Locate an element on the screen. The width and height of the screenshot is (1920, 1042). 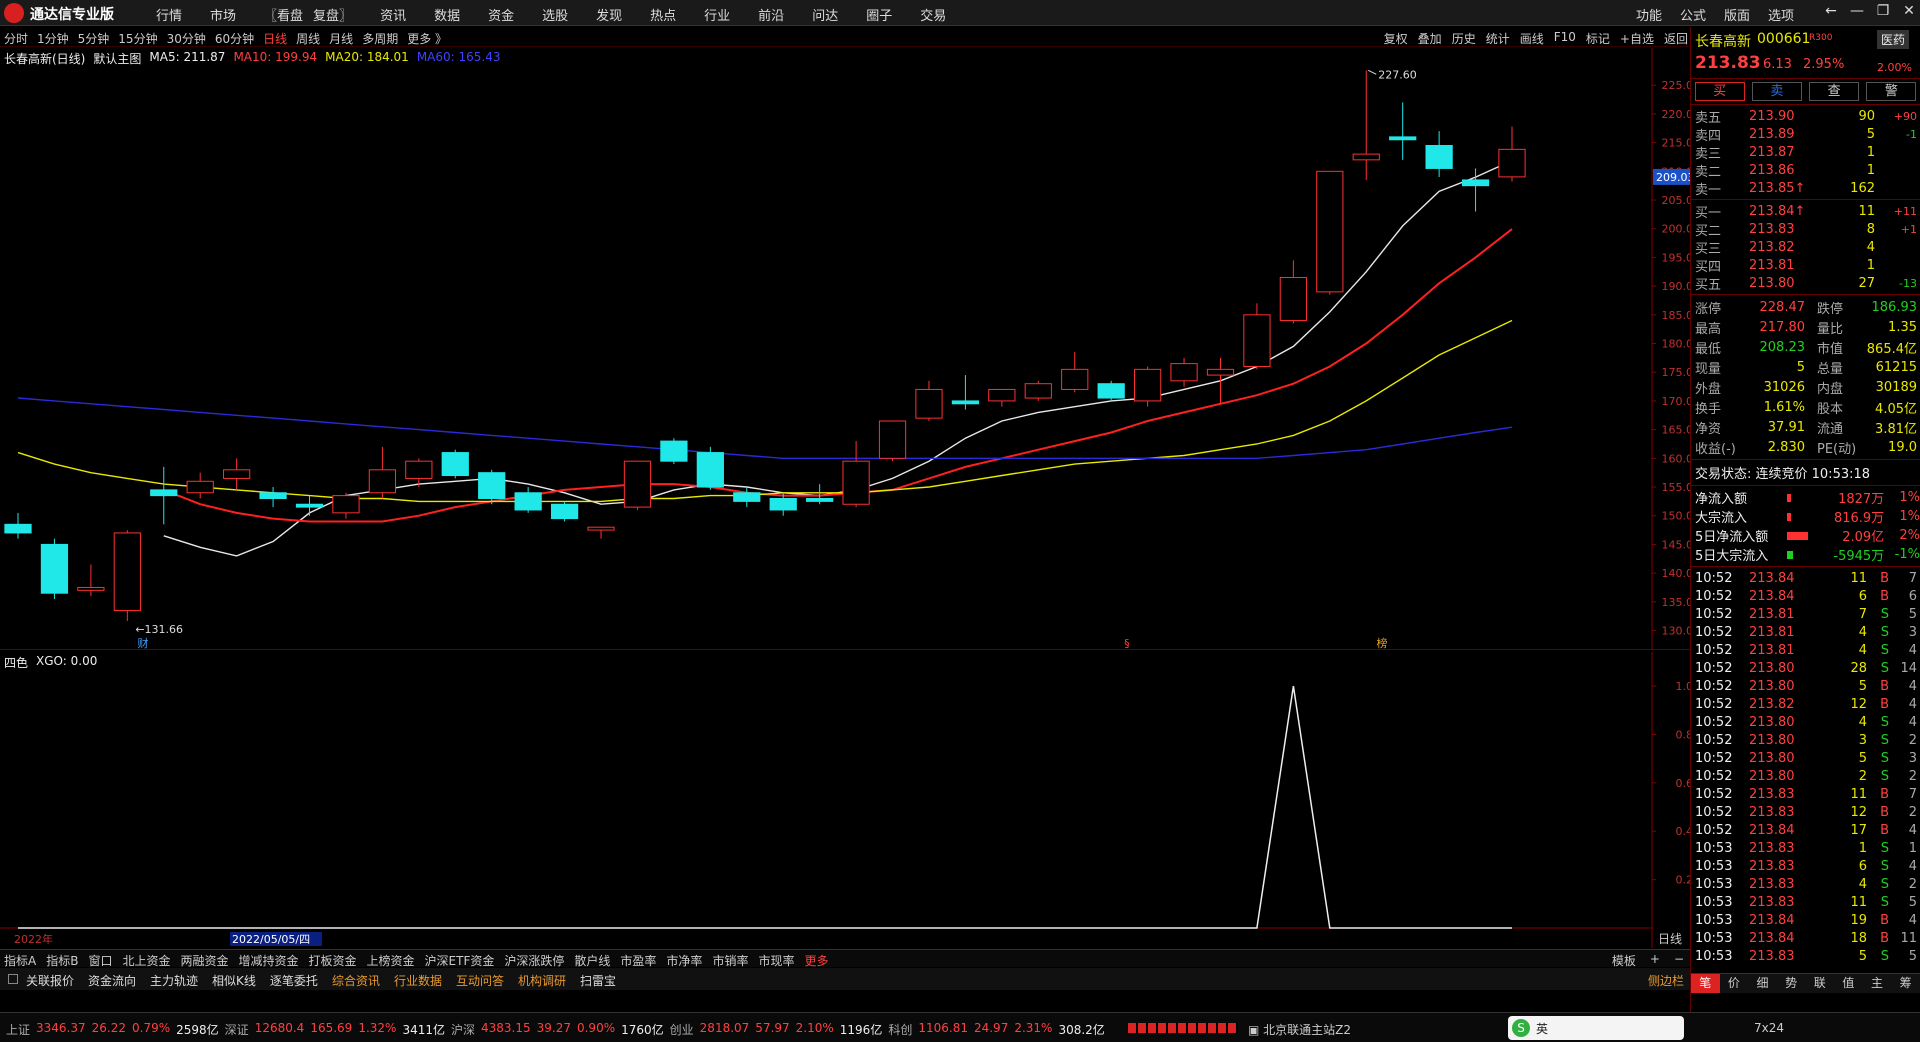
query-button: 查 is located at coordinates (1834, 91).